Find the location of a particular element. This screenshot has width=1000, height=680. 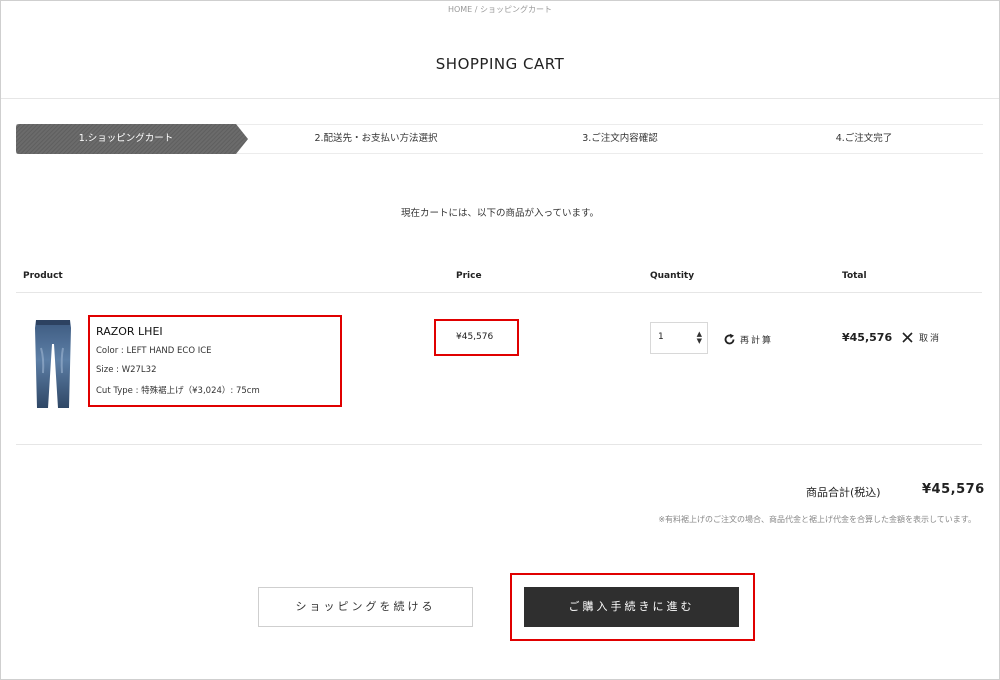

subtotal-note: ※有料裾上げのご注文の場合、商品代金と裾上げ代金を合算した金額を表示しています。 is located at coordinates (817, 519).